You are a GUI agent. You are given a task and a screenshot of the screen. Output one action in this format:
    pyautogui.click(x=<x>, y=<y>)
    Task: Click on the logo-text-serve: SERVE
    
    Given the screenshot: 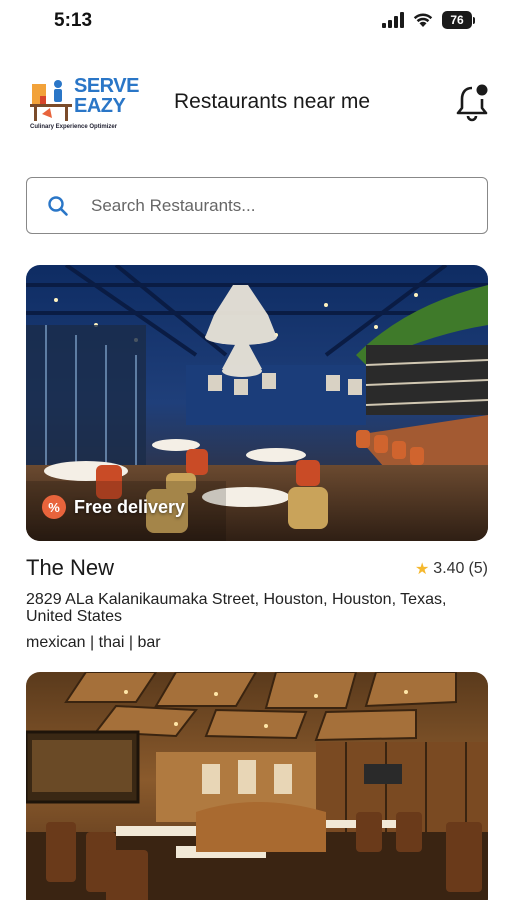 What is the action you would take?
    pyautogui.click(x=106, y=86)
    